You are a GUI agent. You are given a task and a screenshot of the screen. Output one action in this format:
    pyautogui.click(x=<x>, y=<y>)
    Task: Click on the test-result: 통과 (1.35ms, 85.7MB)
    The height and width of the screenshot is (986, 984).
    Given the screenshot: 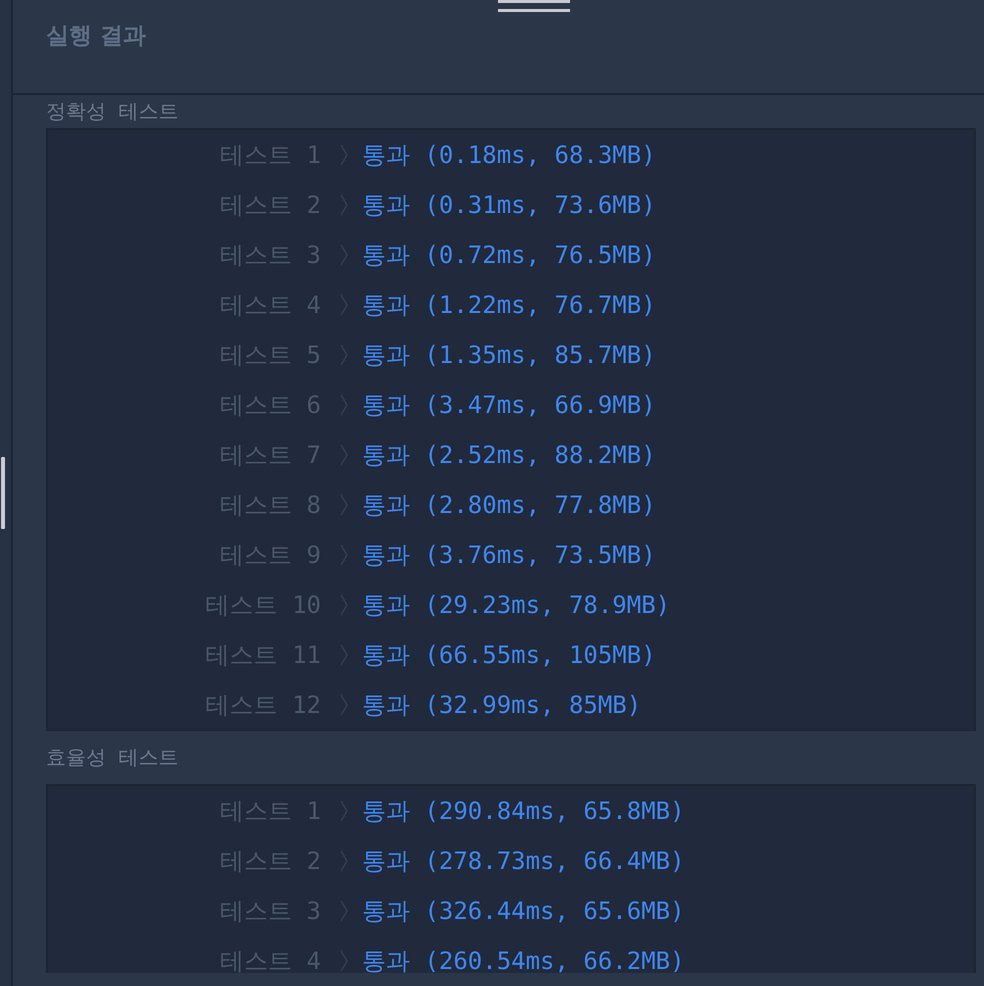 What is the action you would take?
    pyautogui.click(x=509, y=355)
    